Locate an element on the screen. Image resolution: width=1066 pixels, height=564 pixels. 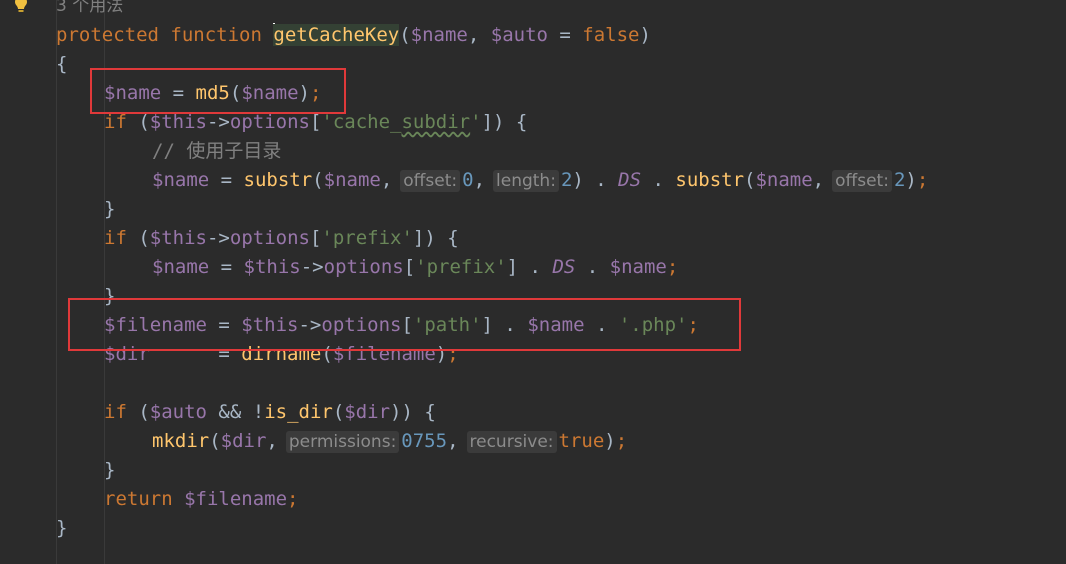
number: 0755 is located at coordinates (424, 441).